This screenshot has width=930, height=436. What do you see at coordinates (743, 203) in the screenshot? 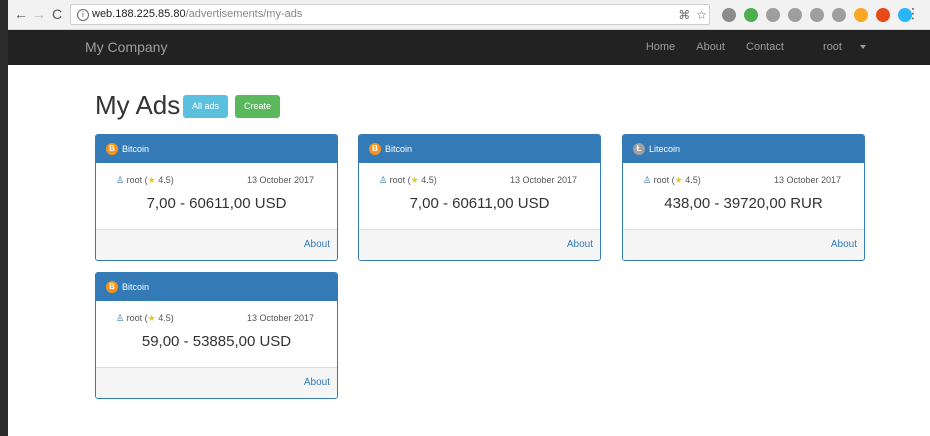
I see `ad-price-range: 438,00 - 39720,00 RUR` at bounding box center [743, 203].